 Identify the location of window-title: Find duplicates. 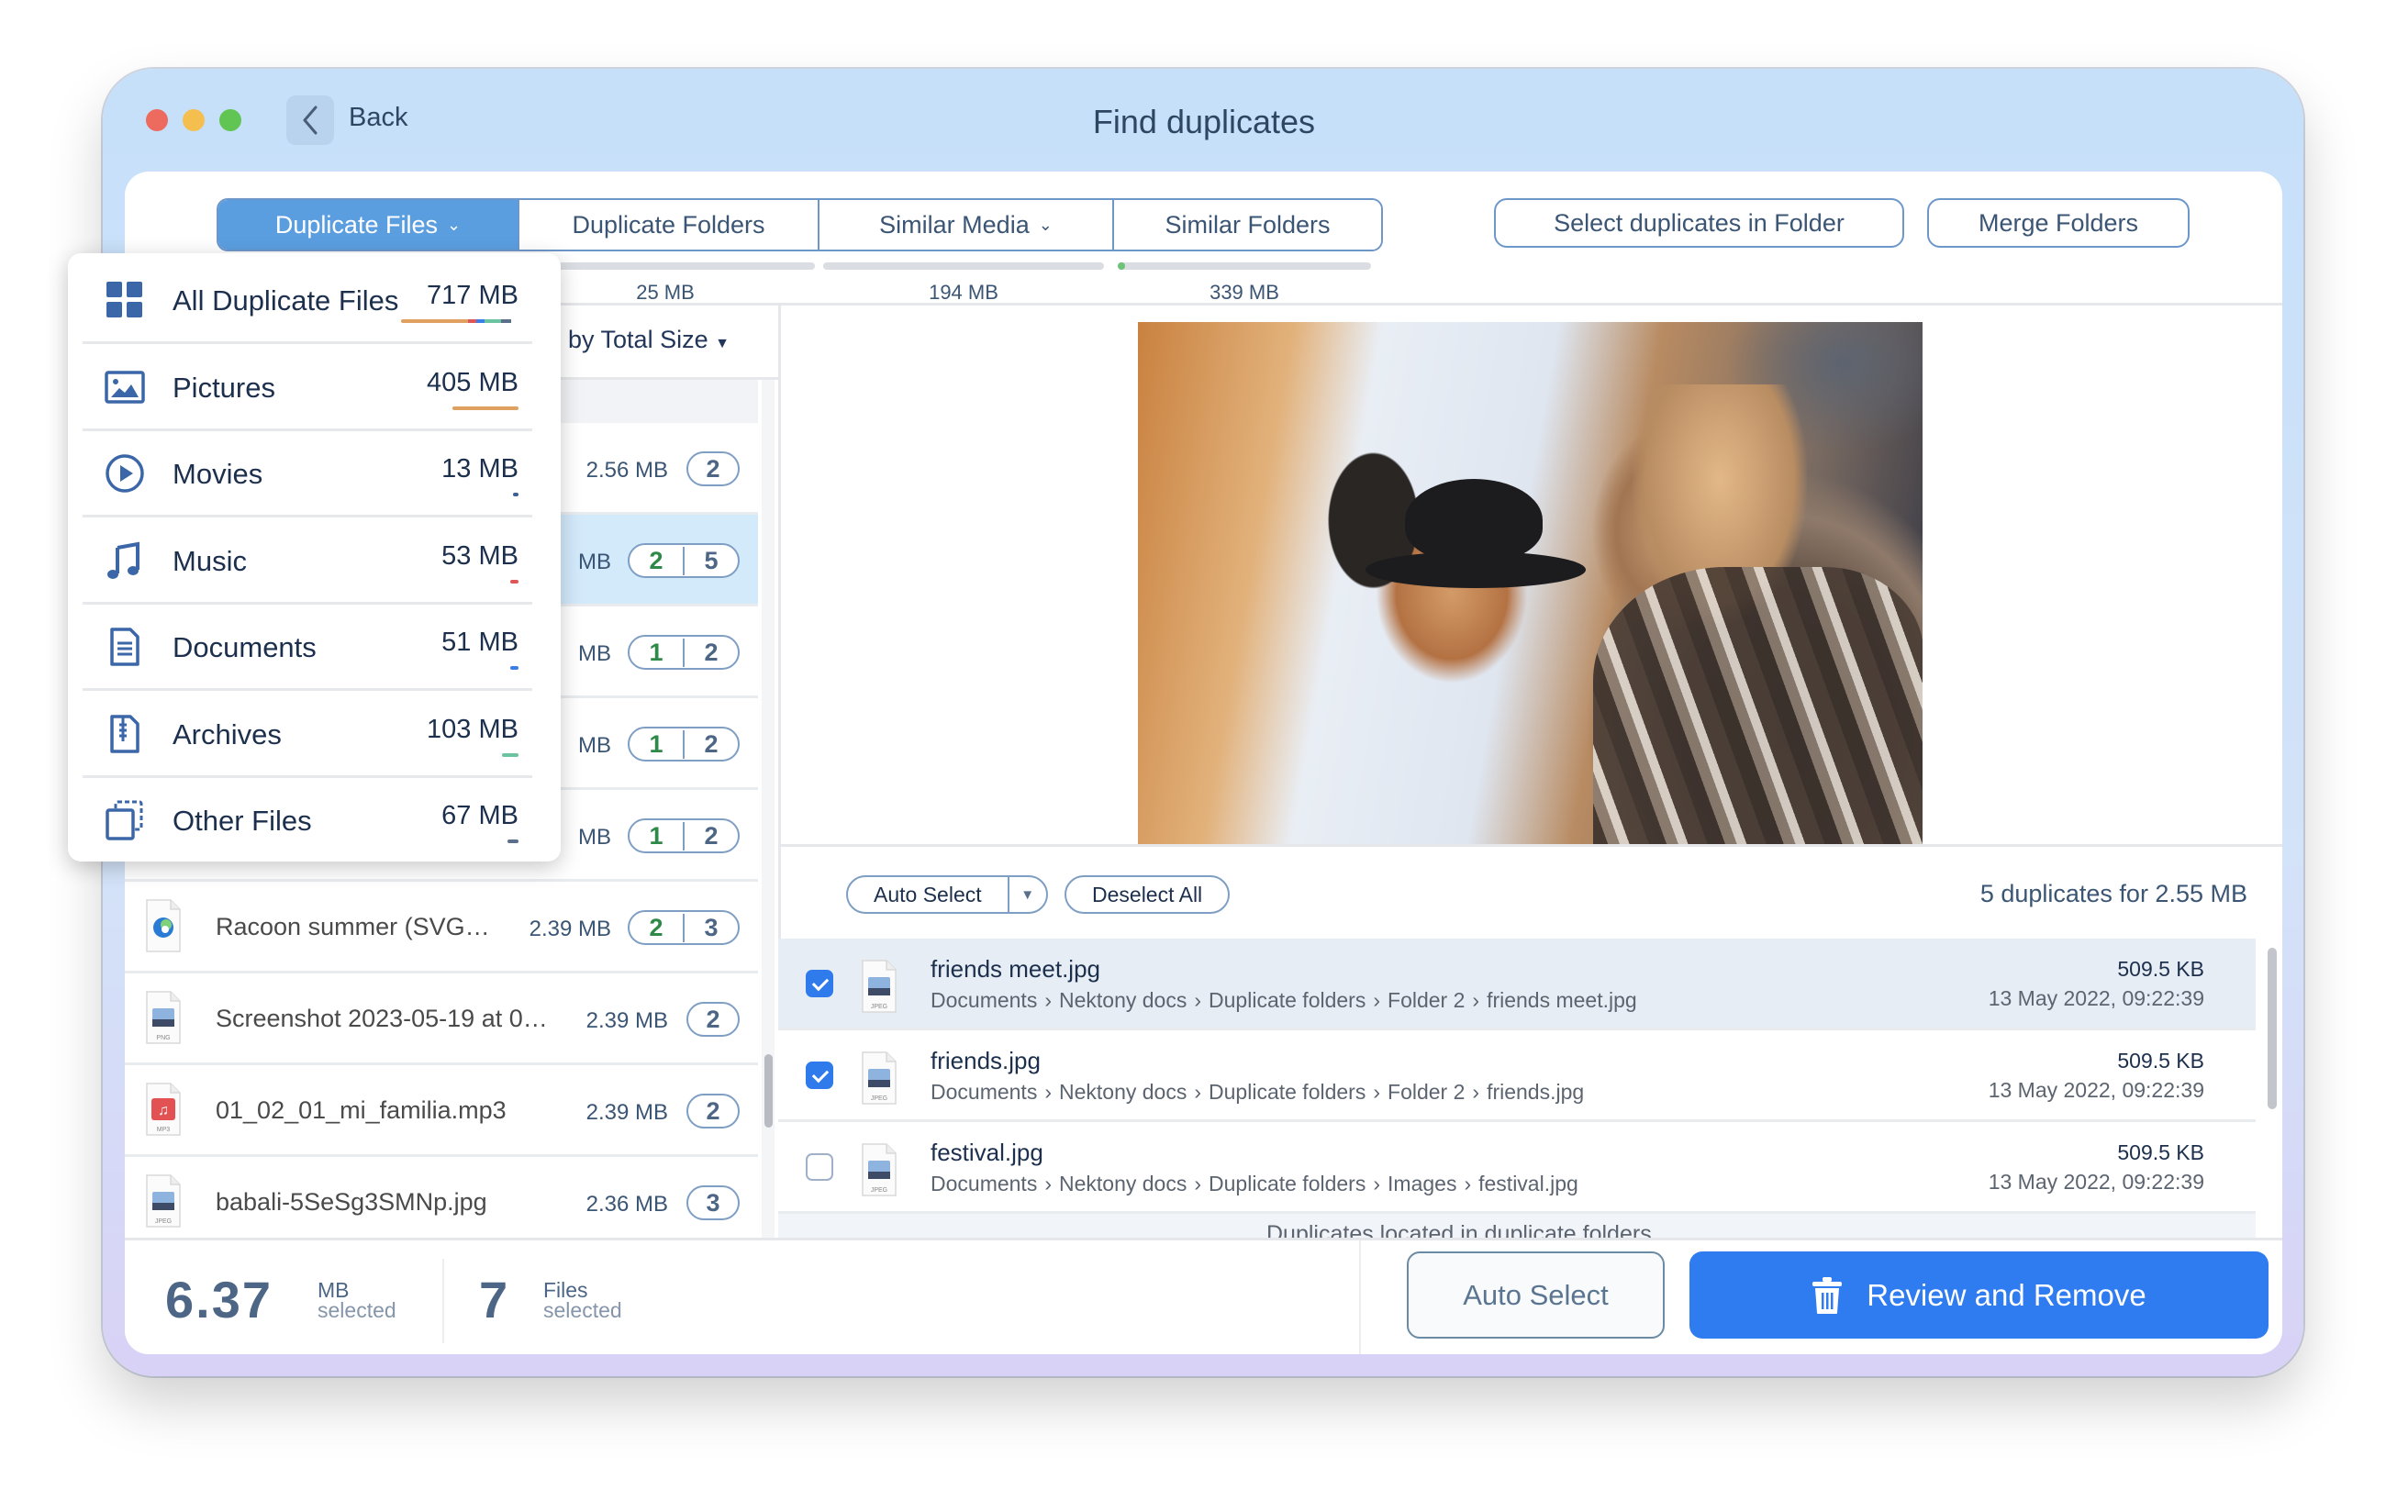
(1204, 122).